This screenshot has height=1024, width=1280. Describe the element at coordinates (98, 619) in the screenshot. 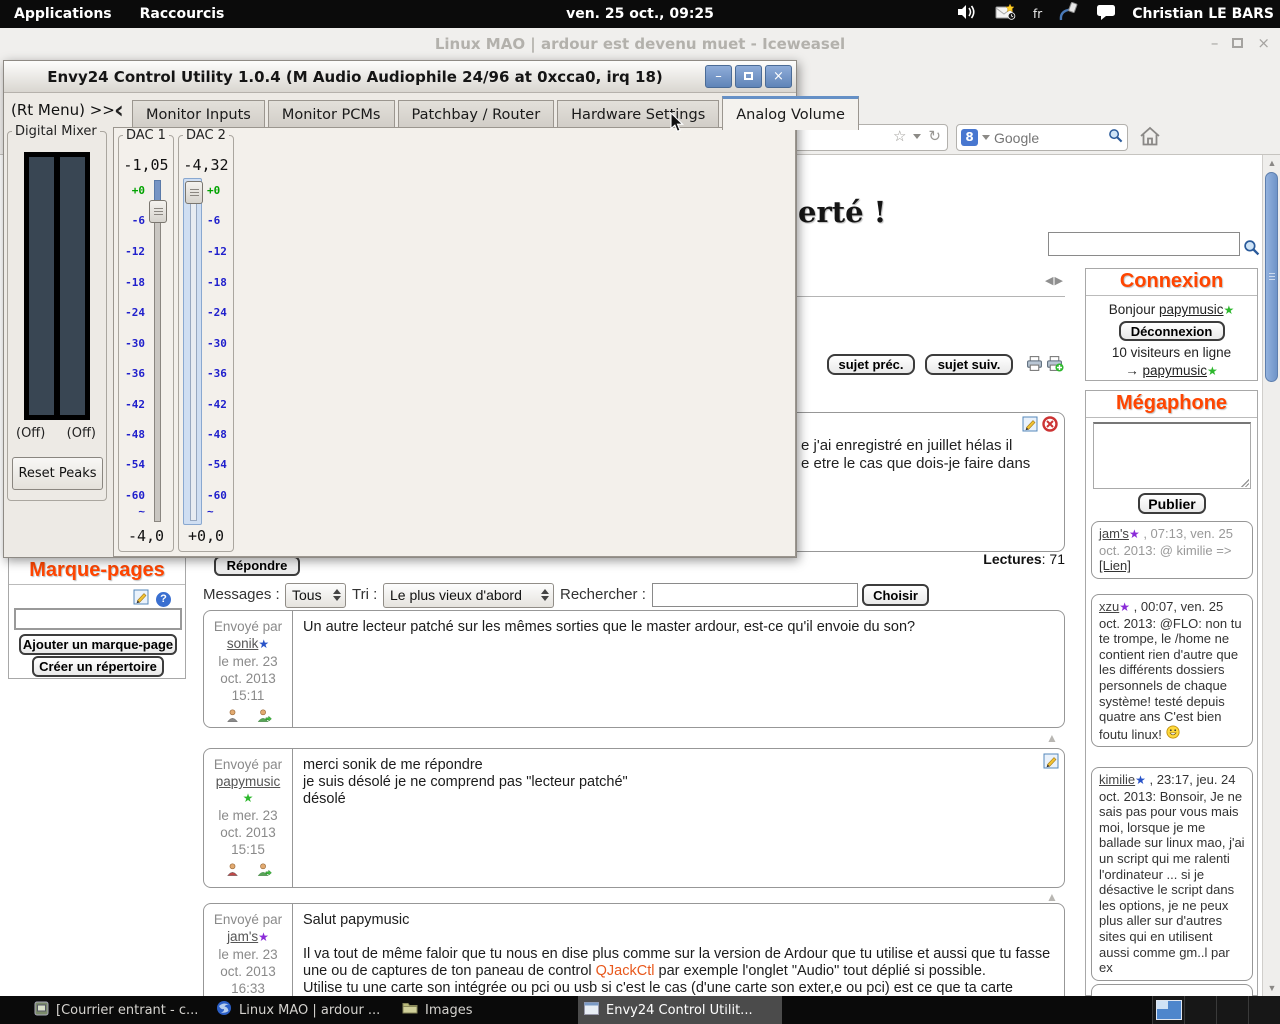

I see `bookmark-name-input` at that location.